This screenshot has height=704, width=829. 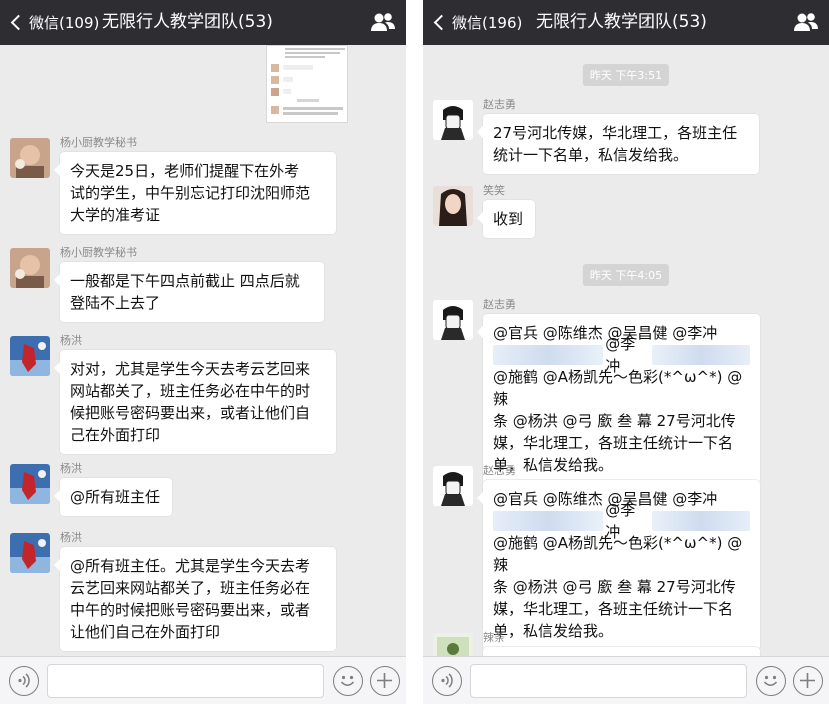 I want to click on top-navigation-bar: 微信(109) 无限行人教学团队(53), so click(x=203, y=22).